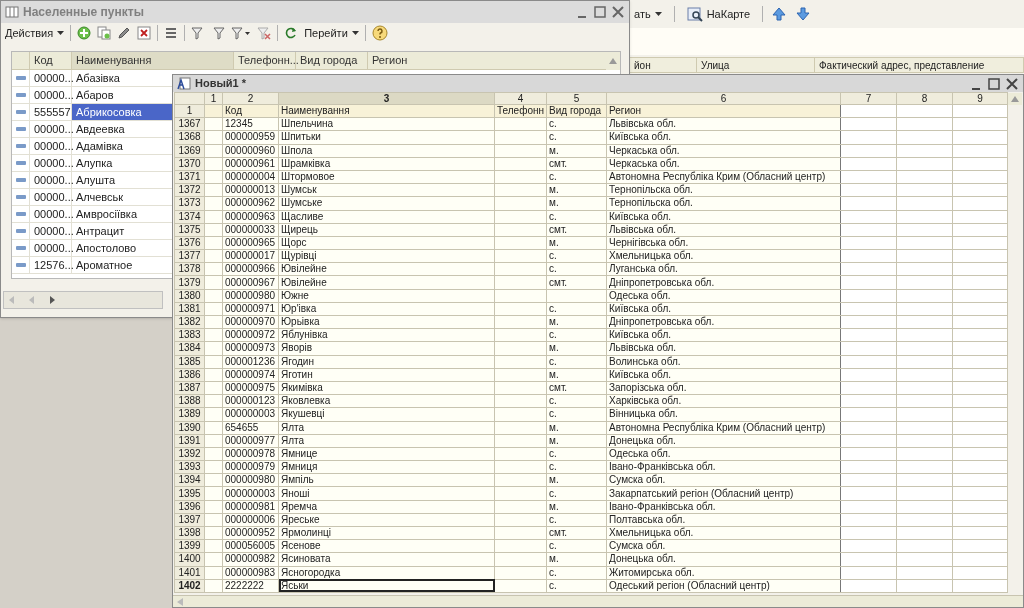  What do you see at coordinates (803, 14) in the screenshot?
I see `down-arrow-icon` at bounding box center [803, 14].